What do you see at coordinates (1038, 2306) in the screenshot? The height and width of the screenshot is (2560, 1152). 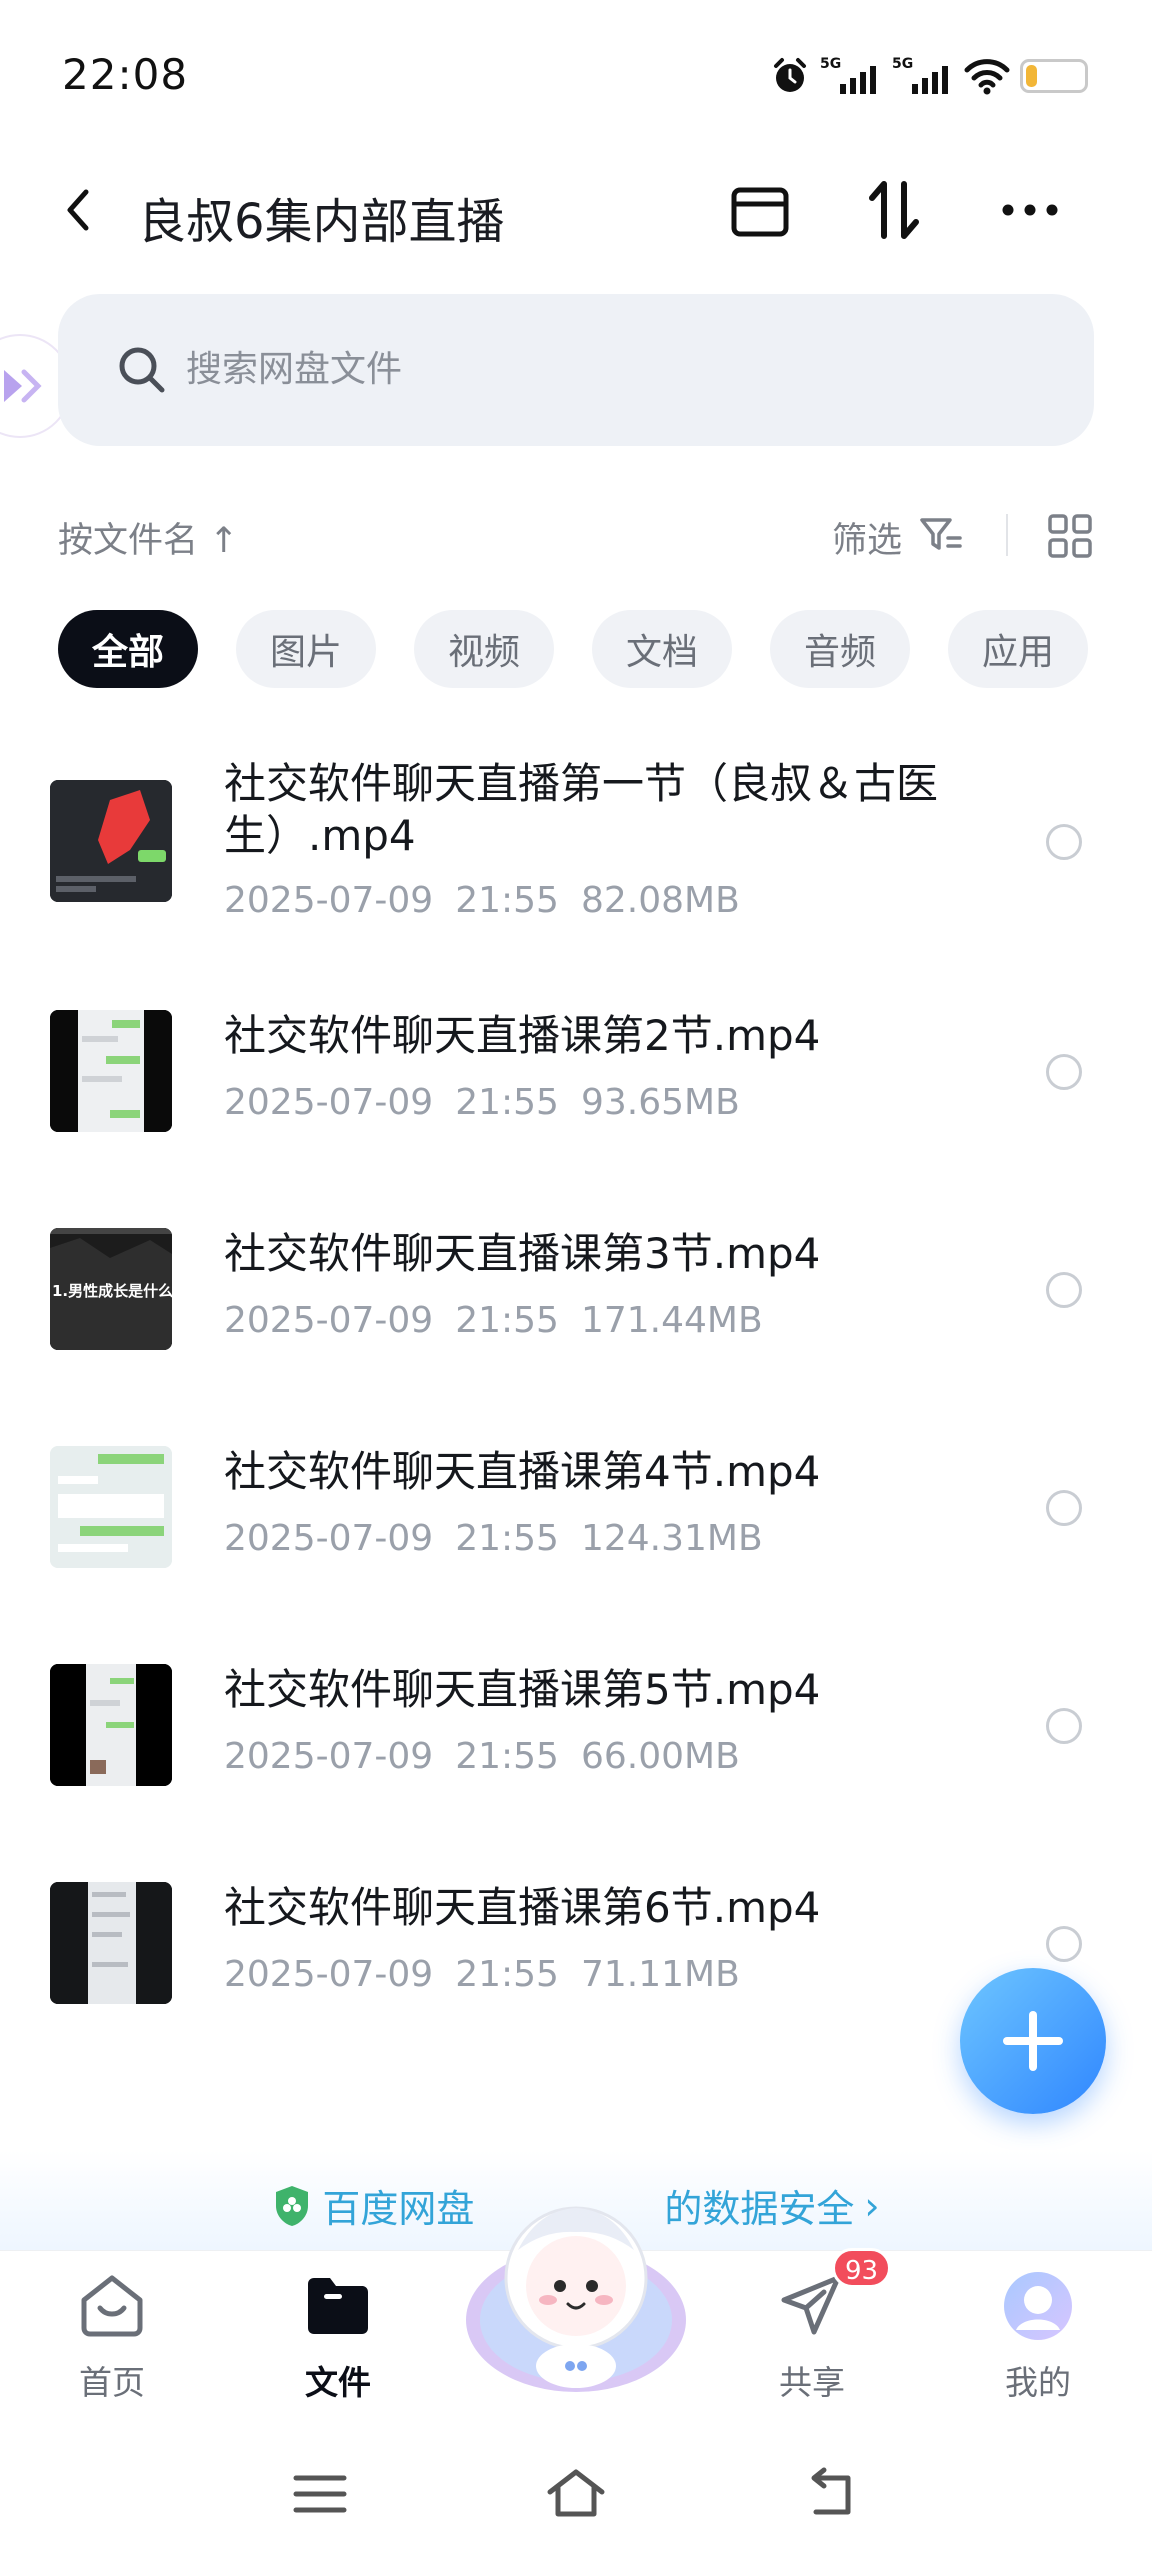 I see `profile-icon` at bounding box center [1038, 2306].